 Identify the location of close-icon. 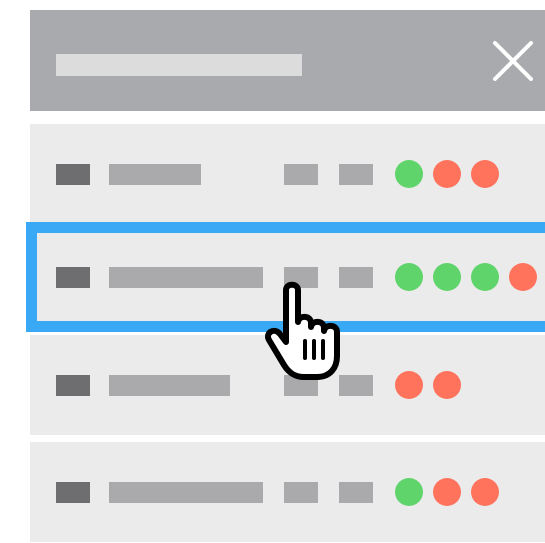
(513, 61).